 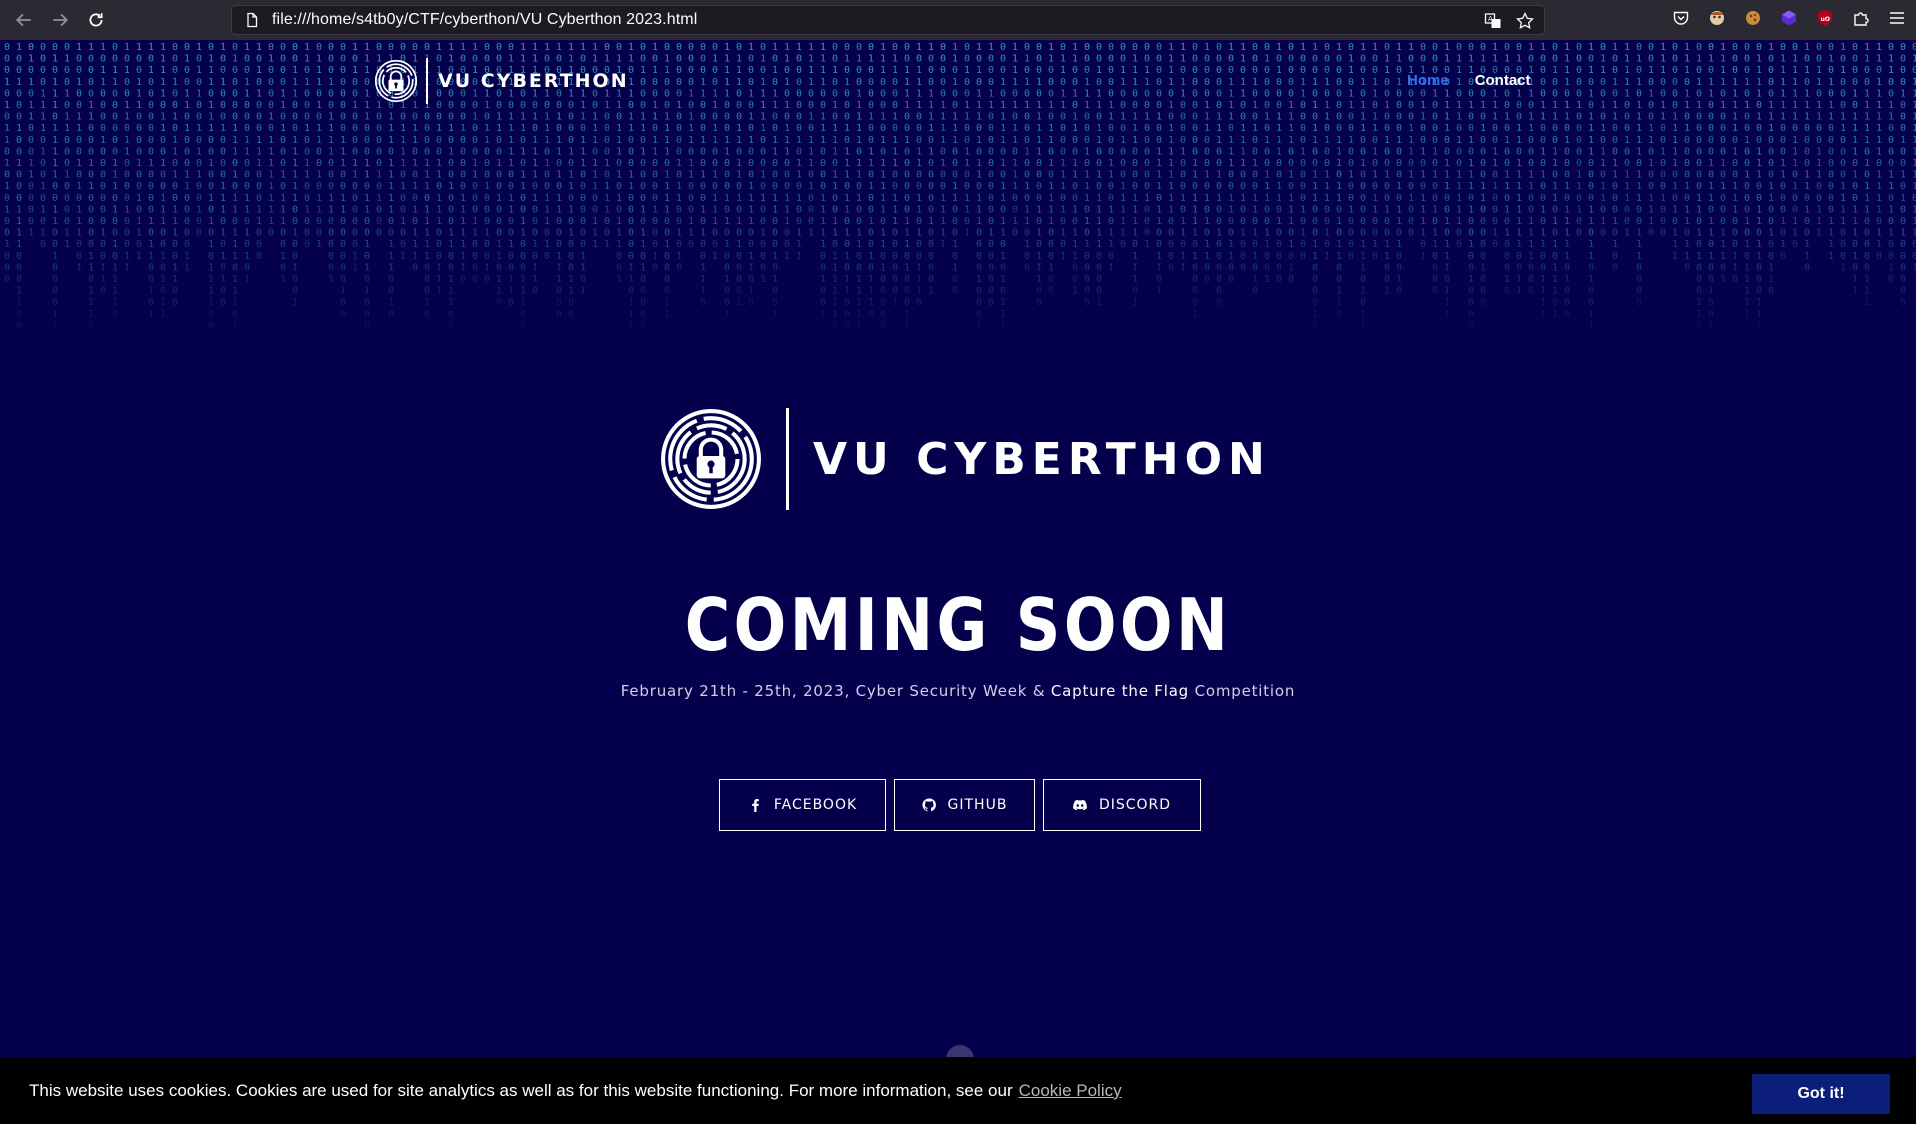 I want to click on bookmark-star-icon, so click(x=1525, y=20).